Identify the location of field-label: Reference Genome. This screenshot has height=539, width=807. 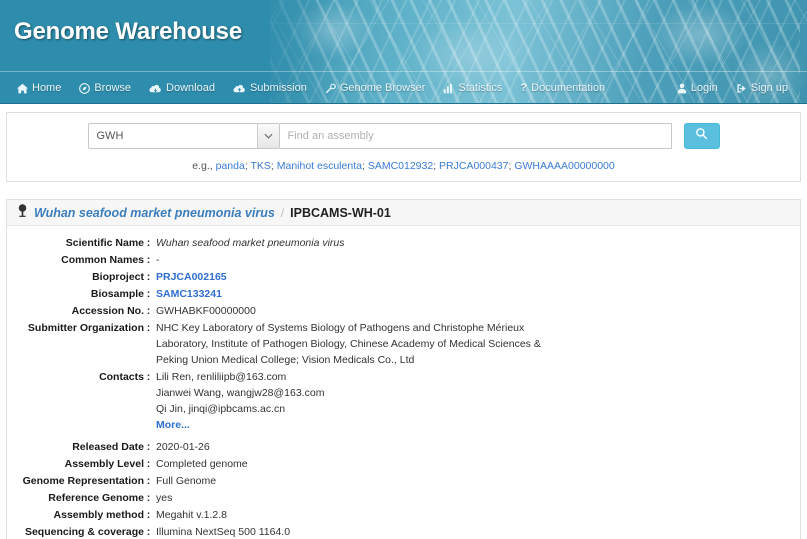
(96, 498).